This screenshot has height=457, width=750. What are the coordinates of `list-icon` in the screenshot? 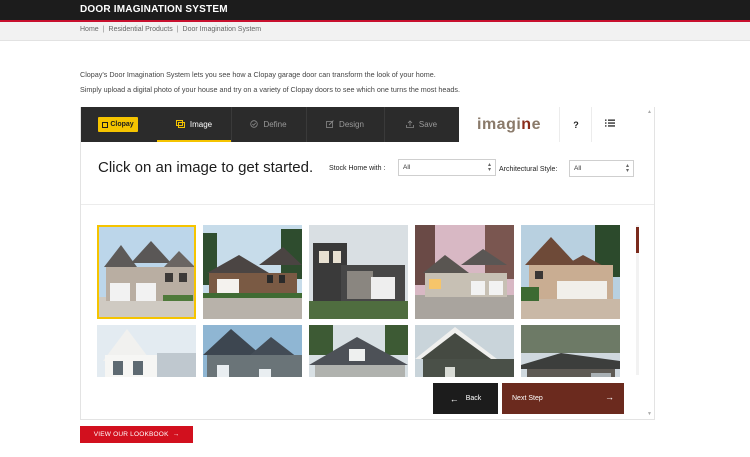 It's located at (610, 124).